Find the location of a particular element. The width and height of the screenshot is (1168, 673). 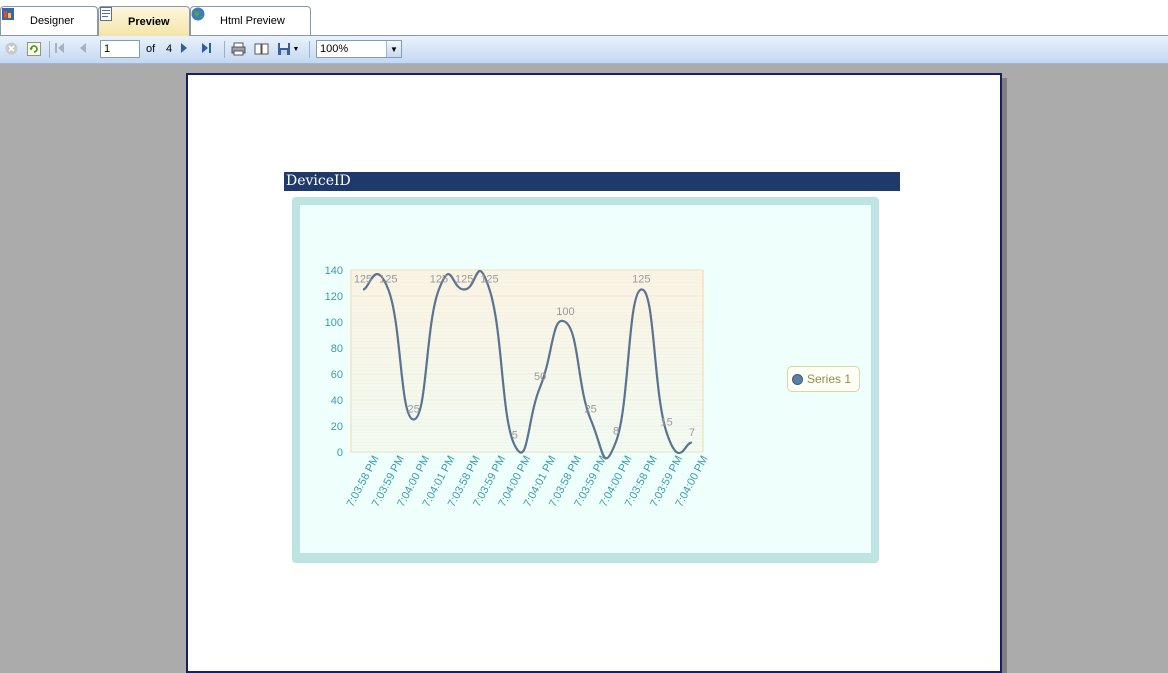

y-tick-label: 0 is located at coordinates (340, 453).